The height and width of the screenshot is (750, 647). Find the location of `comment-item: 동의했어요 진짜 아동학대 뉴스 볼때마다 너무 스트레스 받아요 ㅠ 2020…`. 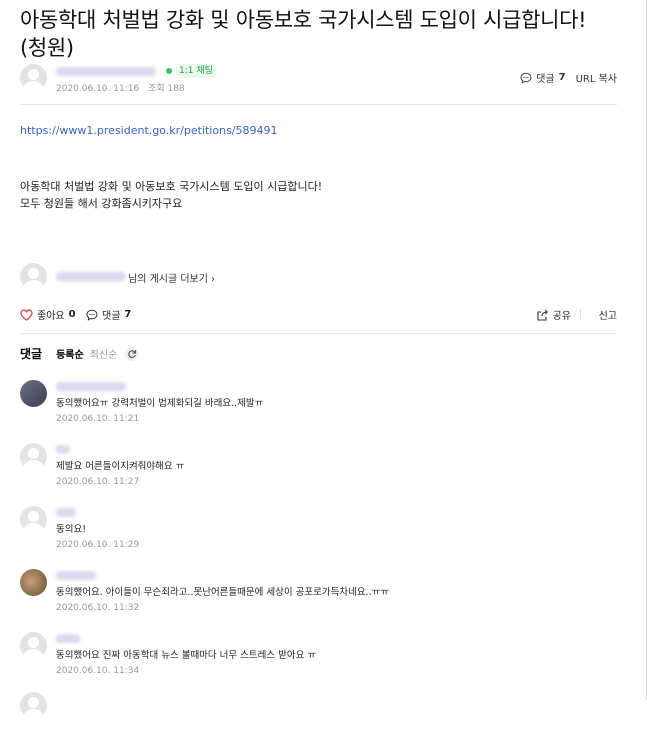

comment-item: 동의했어요 진짜 아동학대 뉴스 볼때마다 너무 스트레스 받아요 ㅠ 2020… is located at coordinates (318, 660).